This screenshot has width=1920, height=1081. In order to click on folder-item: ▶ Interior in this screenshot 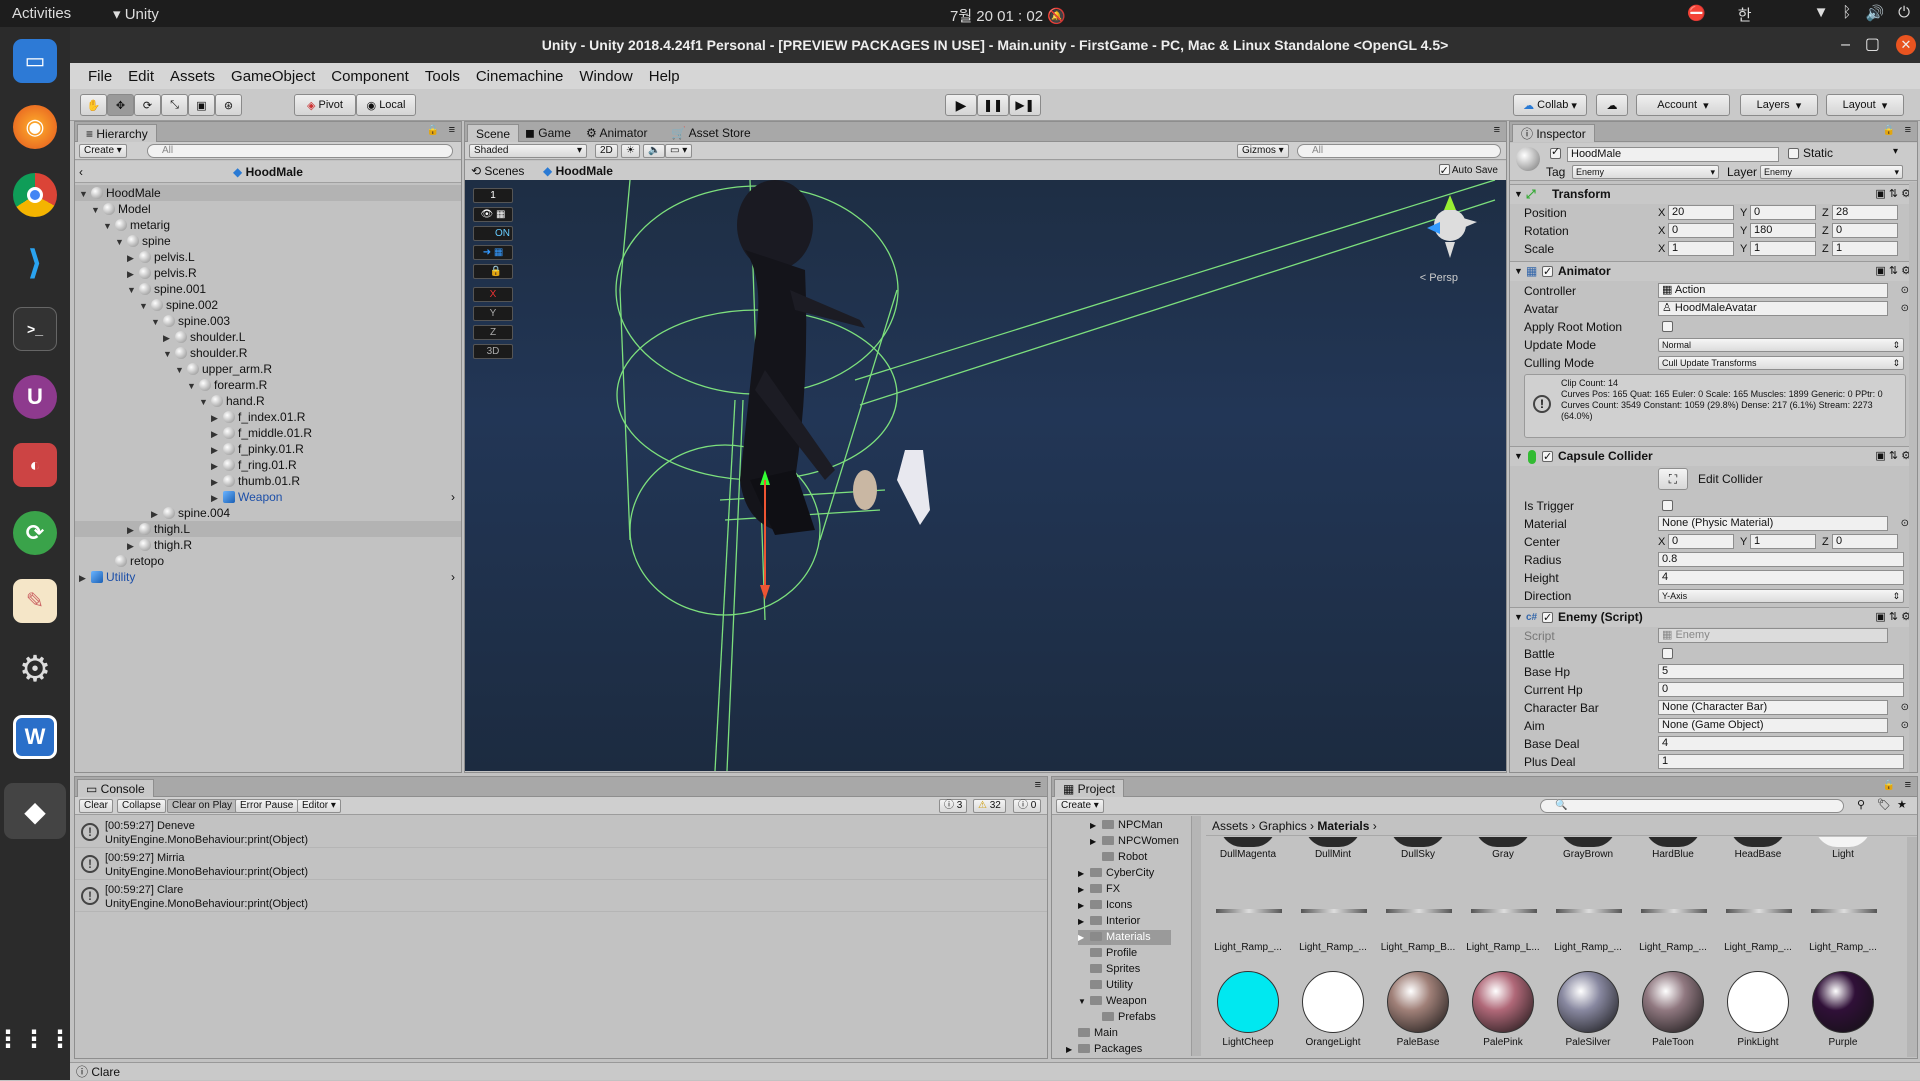, I will do `click(1109, 921)`.